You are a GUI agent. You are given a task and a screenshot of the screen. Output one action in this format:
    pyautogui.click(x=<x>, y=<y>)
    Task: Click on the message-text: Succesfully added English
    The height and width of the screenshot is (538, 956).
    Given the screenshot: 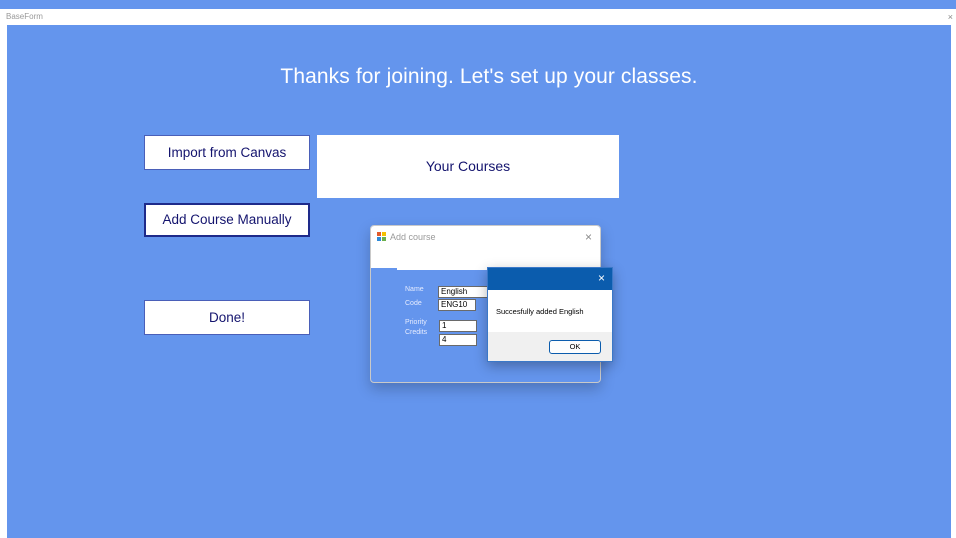 What is the action you would take?
    pyautogui.click(x=540, y=311)
    